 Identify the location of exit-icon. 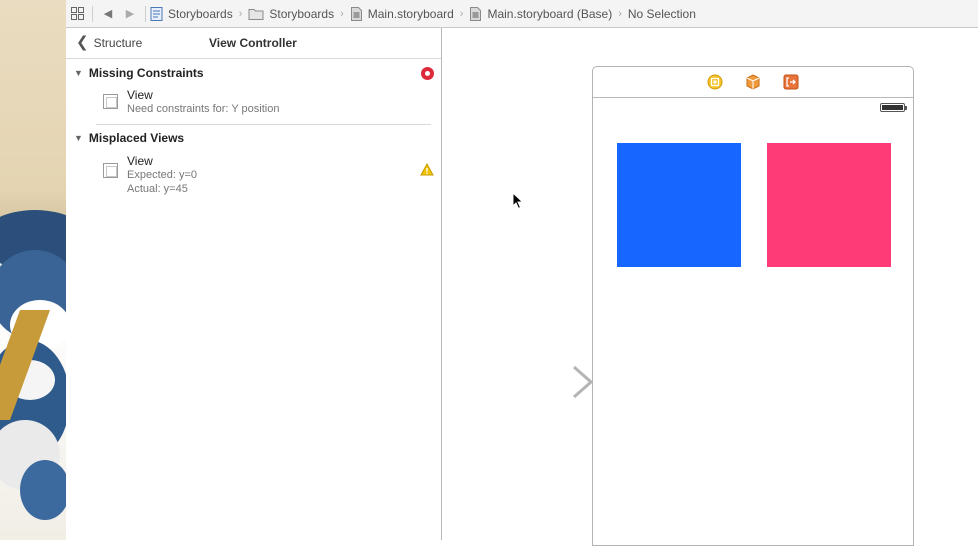
(791, 82).